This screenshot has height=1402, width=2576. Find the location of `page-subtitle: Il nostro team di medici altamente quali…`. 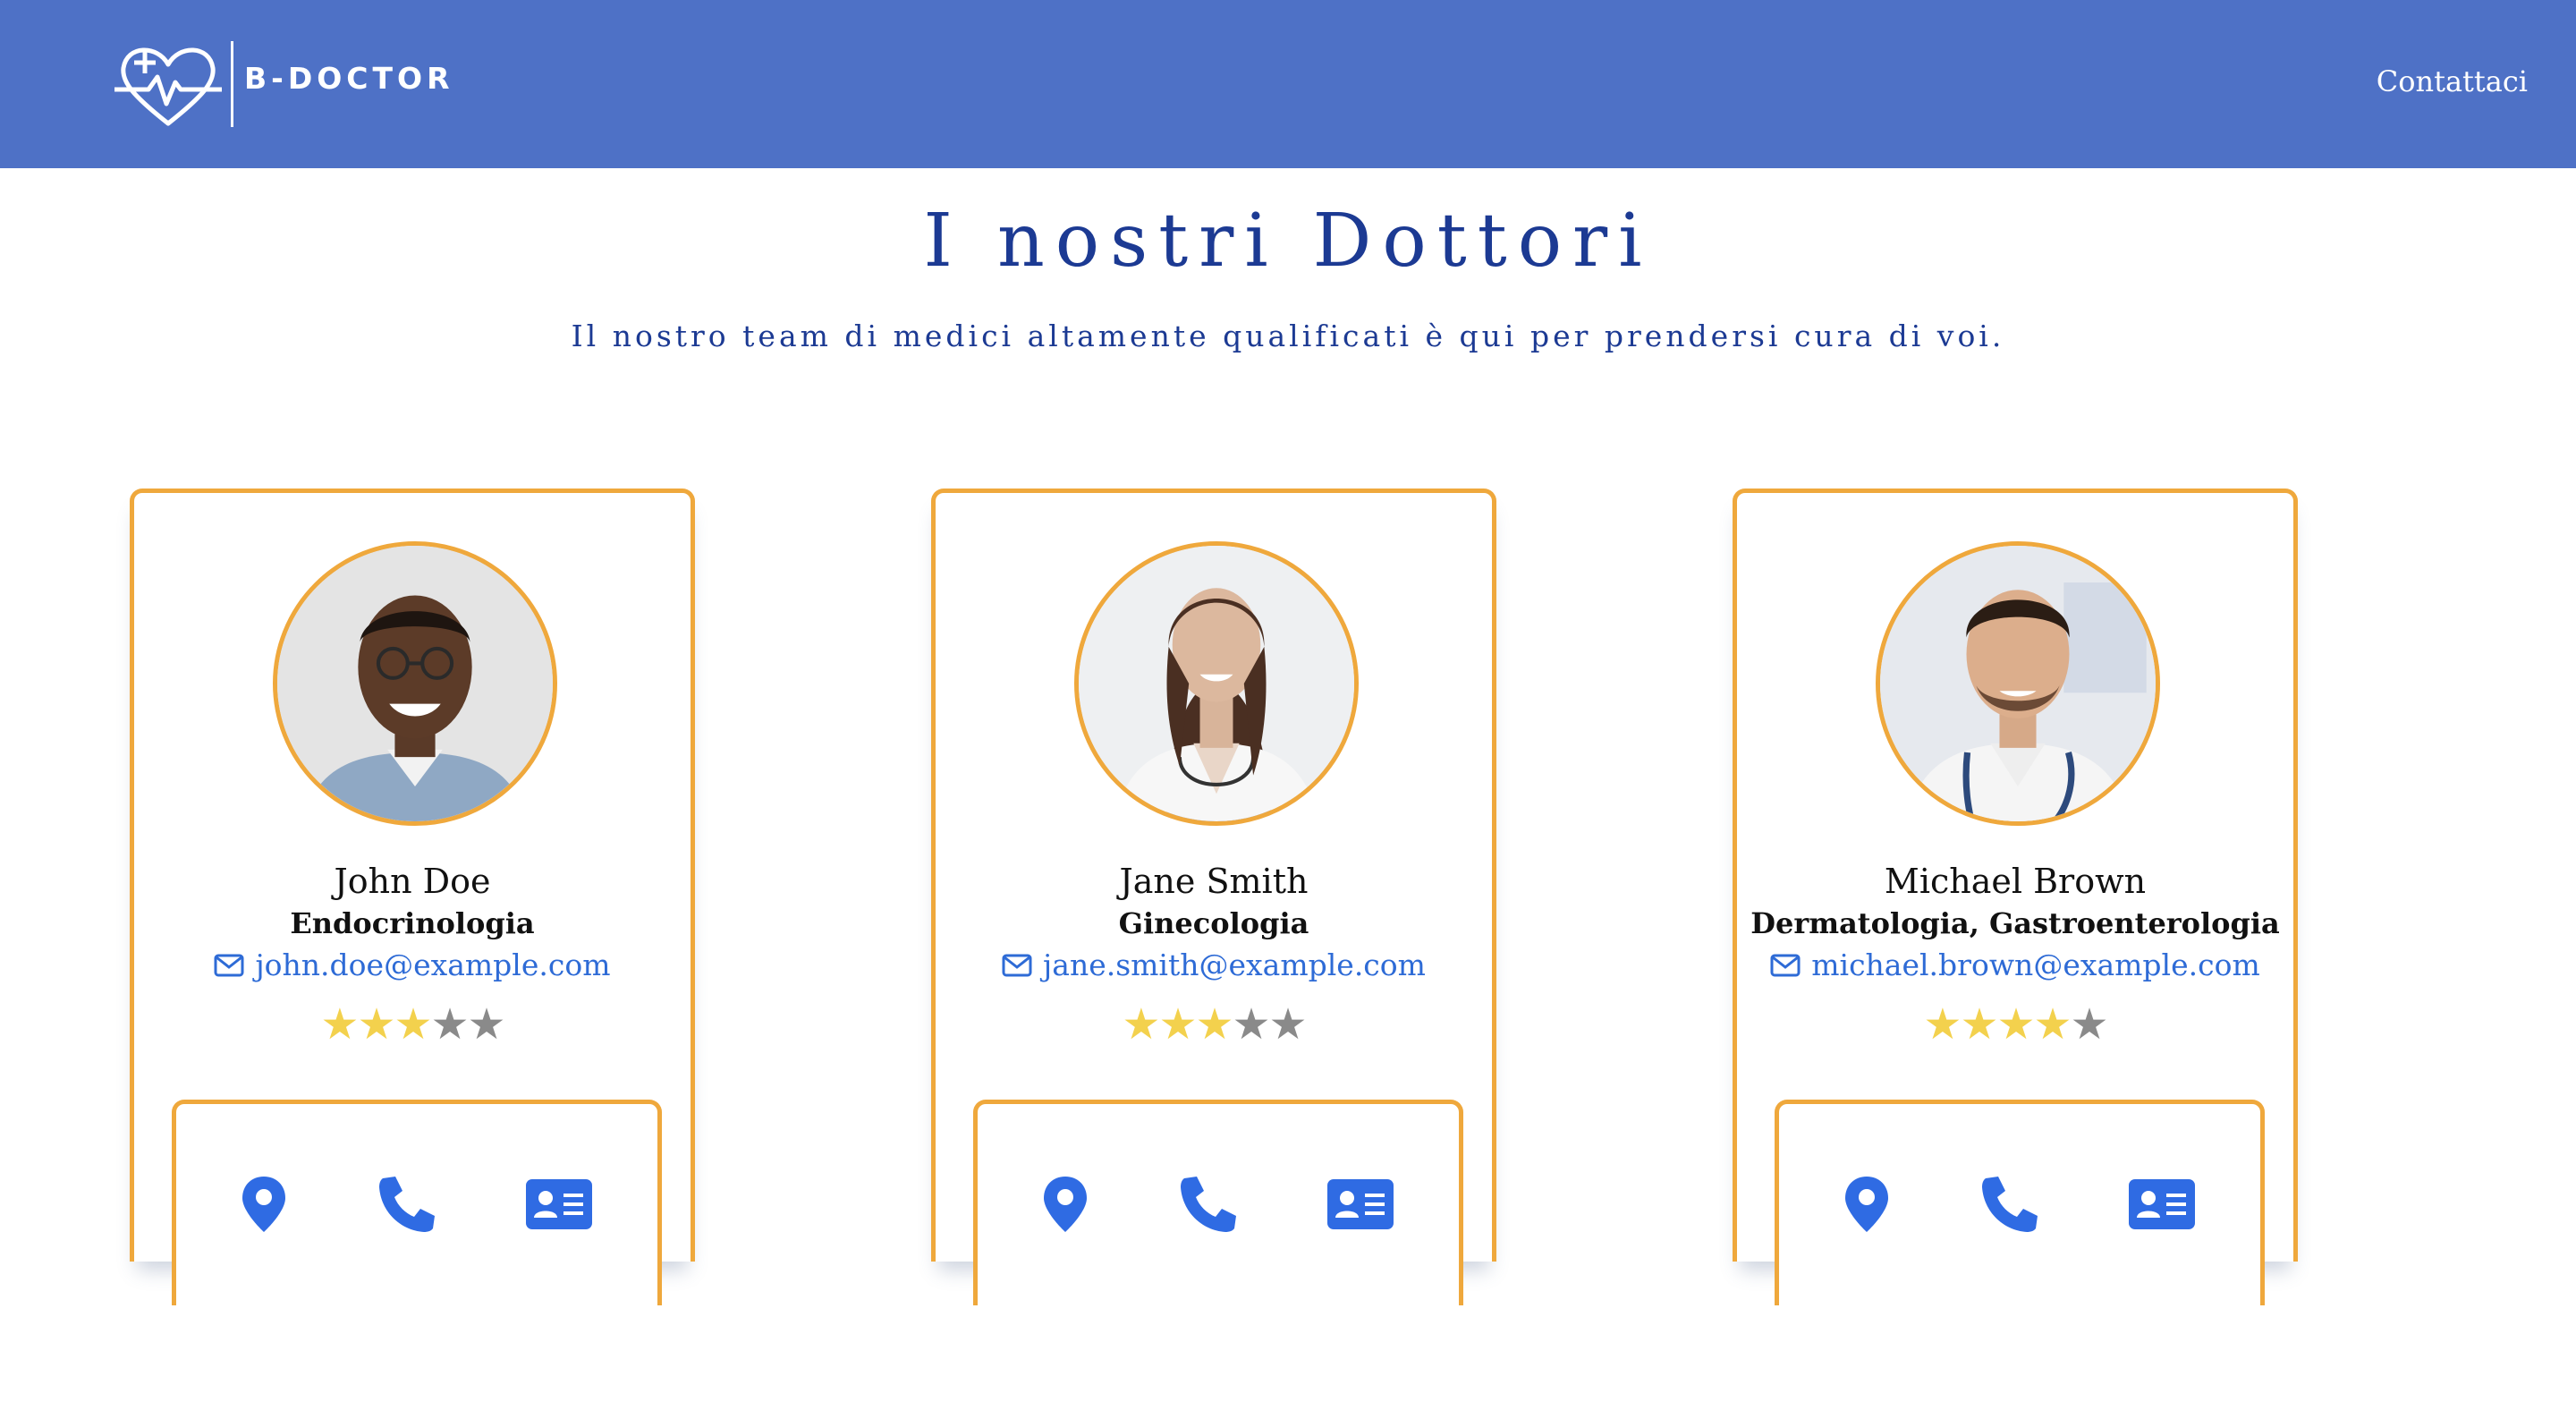

page-subtitle: Il nostro team di medici altamente quali… is located at coordinates (1288, 336).